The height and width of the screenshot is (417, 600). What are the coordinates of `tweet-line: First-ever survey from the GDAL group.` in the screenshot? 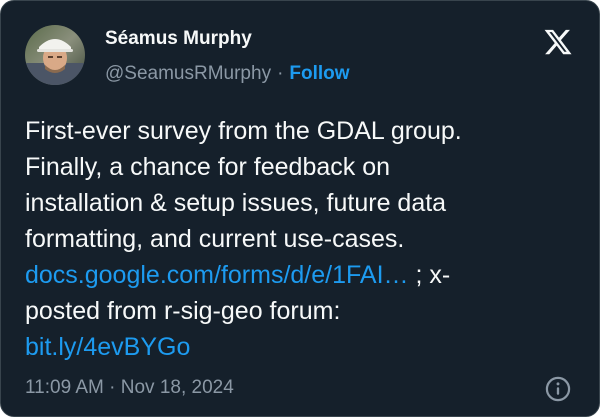 It's located at (243, 131).